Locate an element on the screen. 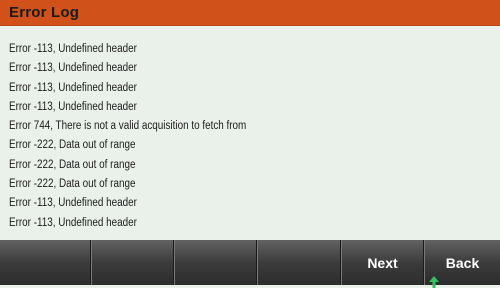  title-bar: Error Log is located at coordinates (250, 13).